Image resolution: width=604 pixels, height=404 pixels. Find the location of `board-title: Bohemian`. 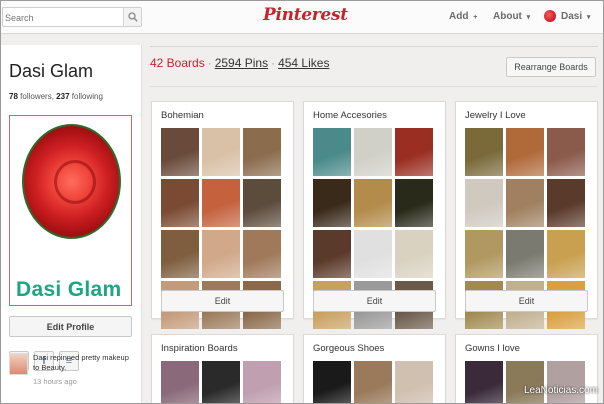

board-title: Bohemian is located at coordinates (182, 115).